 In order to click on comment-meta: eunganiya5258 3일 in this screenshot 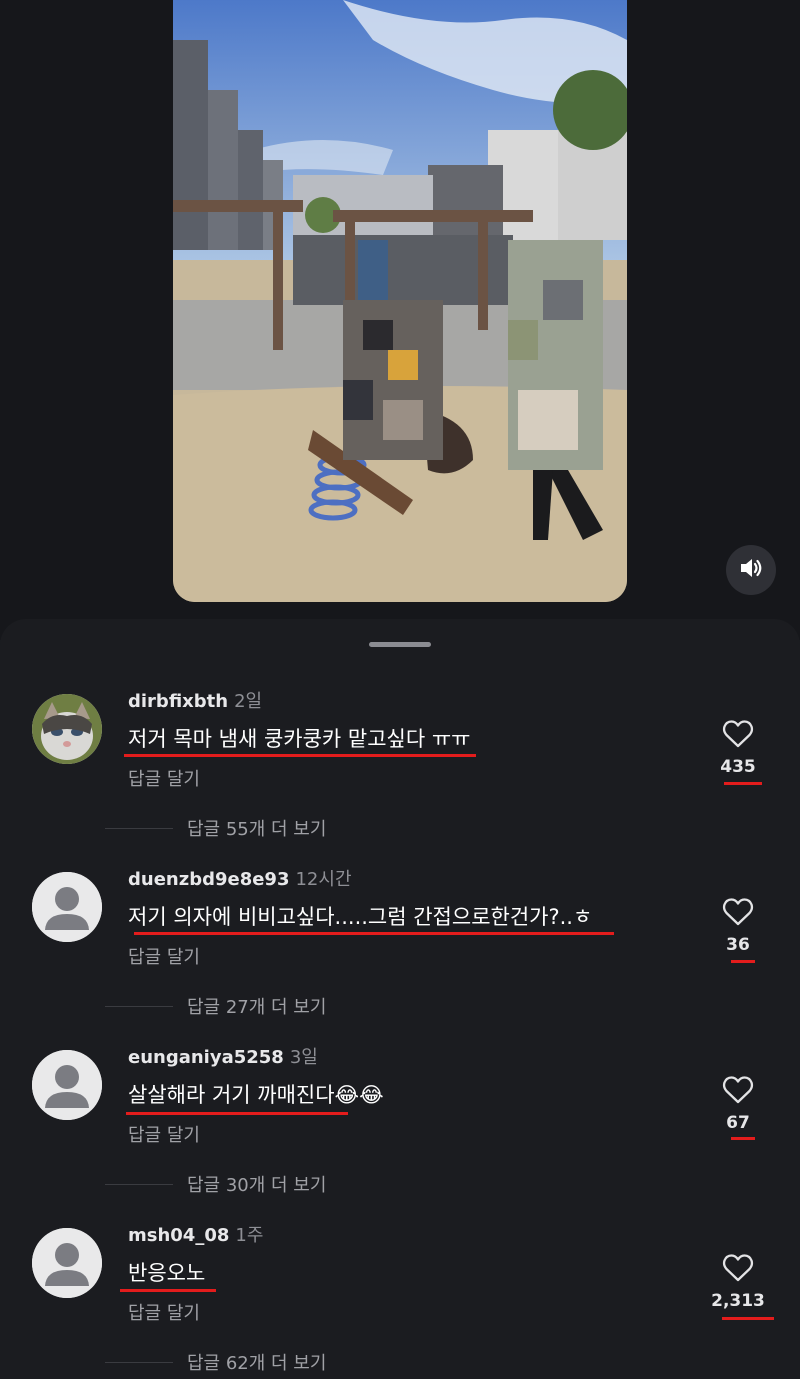, I will do `click(223, 1056)`.